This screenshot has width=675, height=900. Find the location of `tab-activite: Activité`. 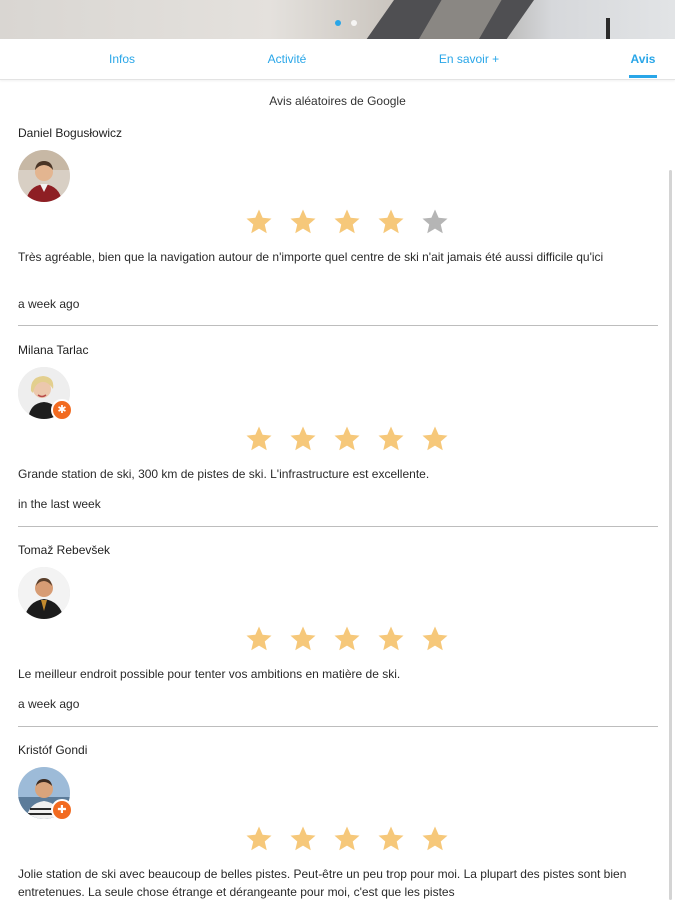

tab-activite: Activité is located at coordinates (287, 59).